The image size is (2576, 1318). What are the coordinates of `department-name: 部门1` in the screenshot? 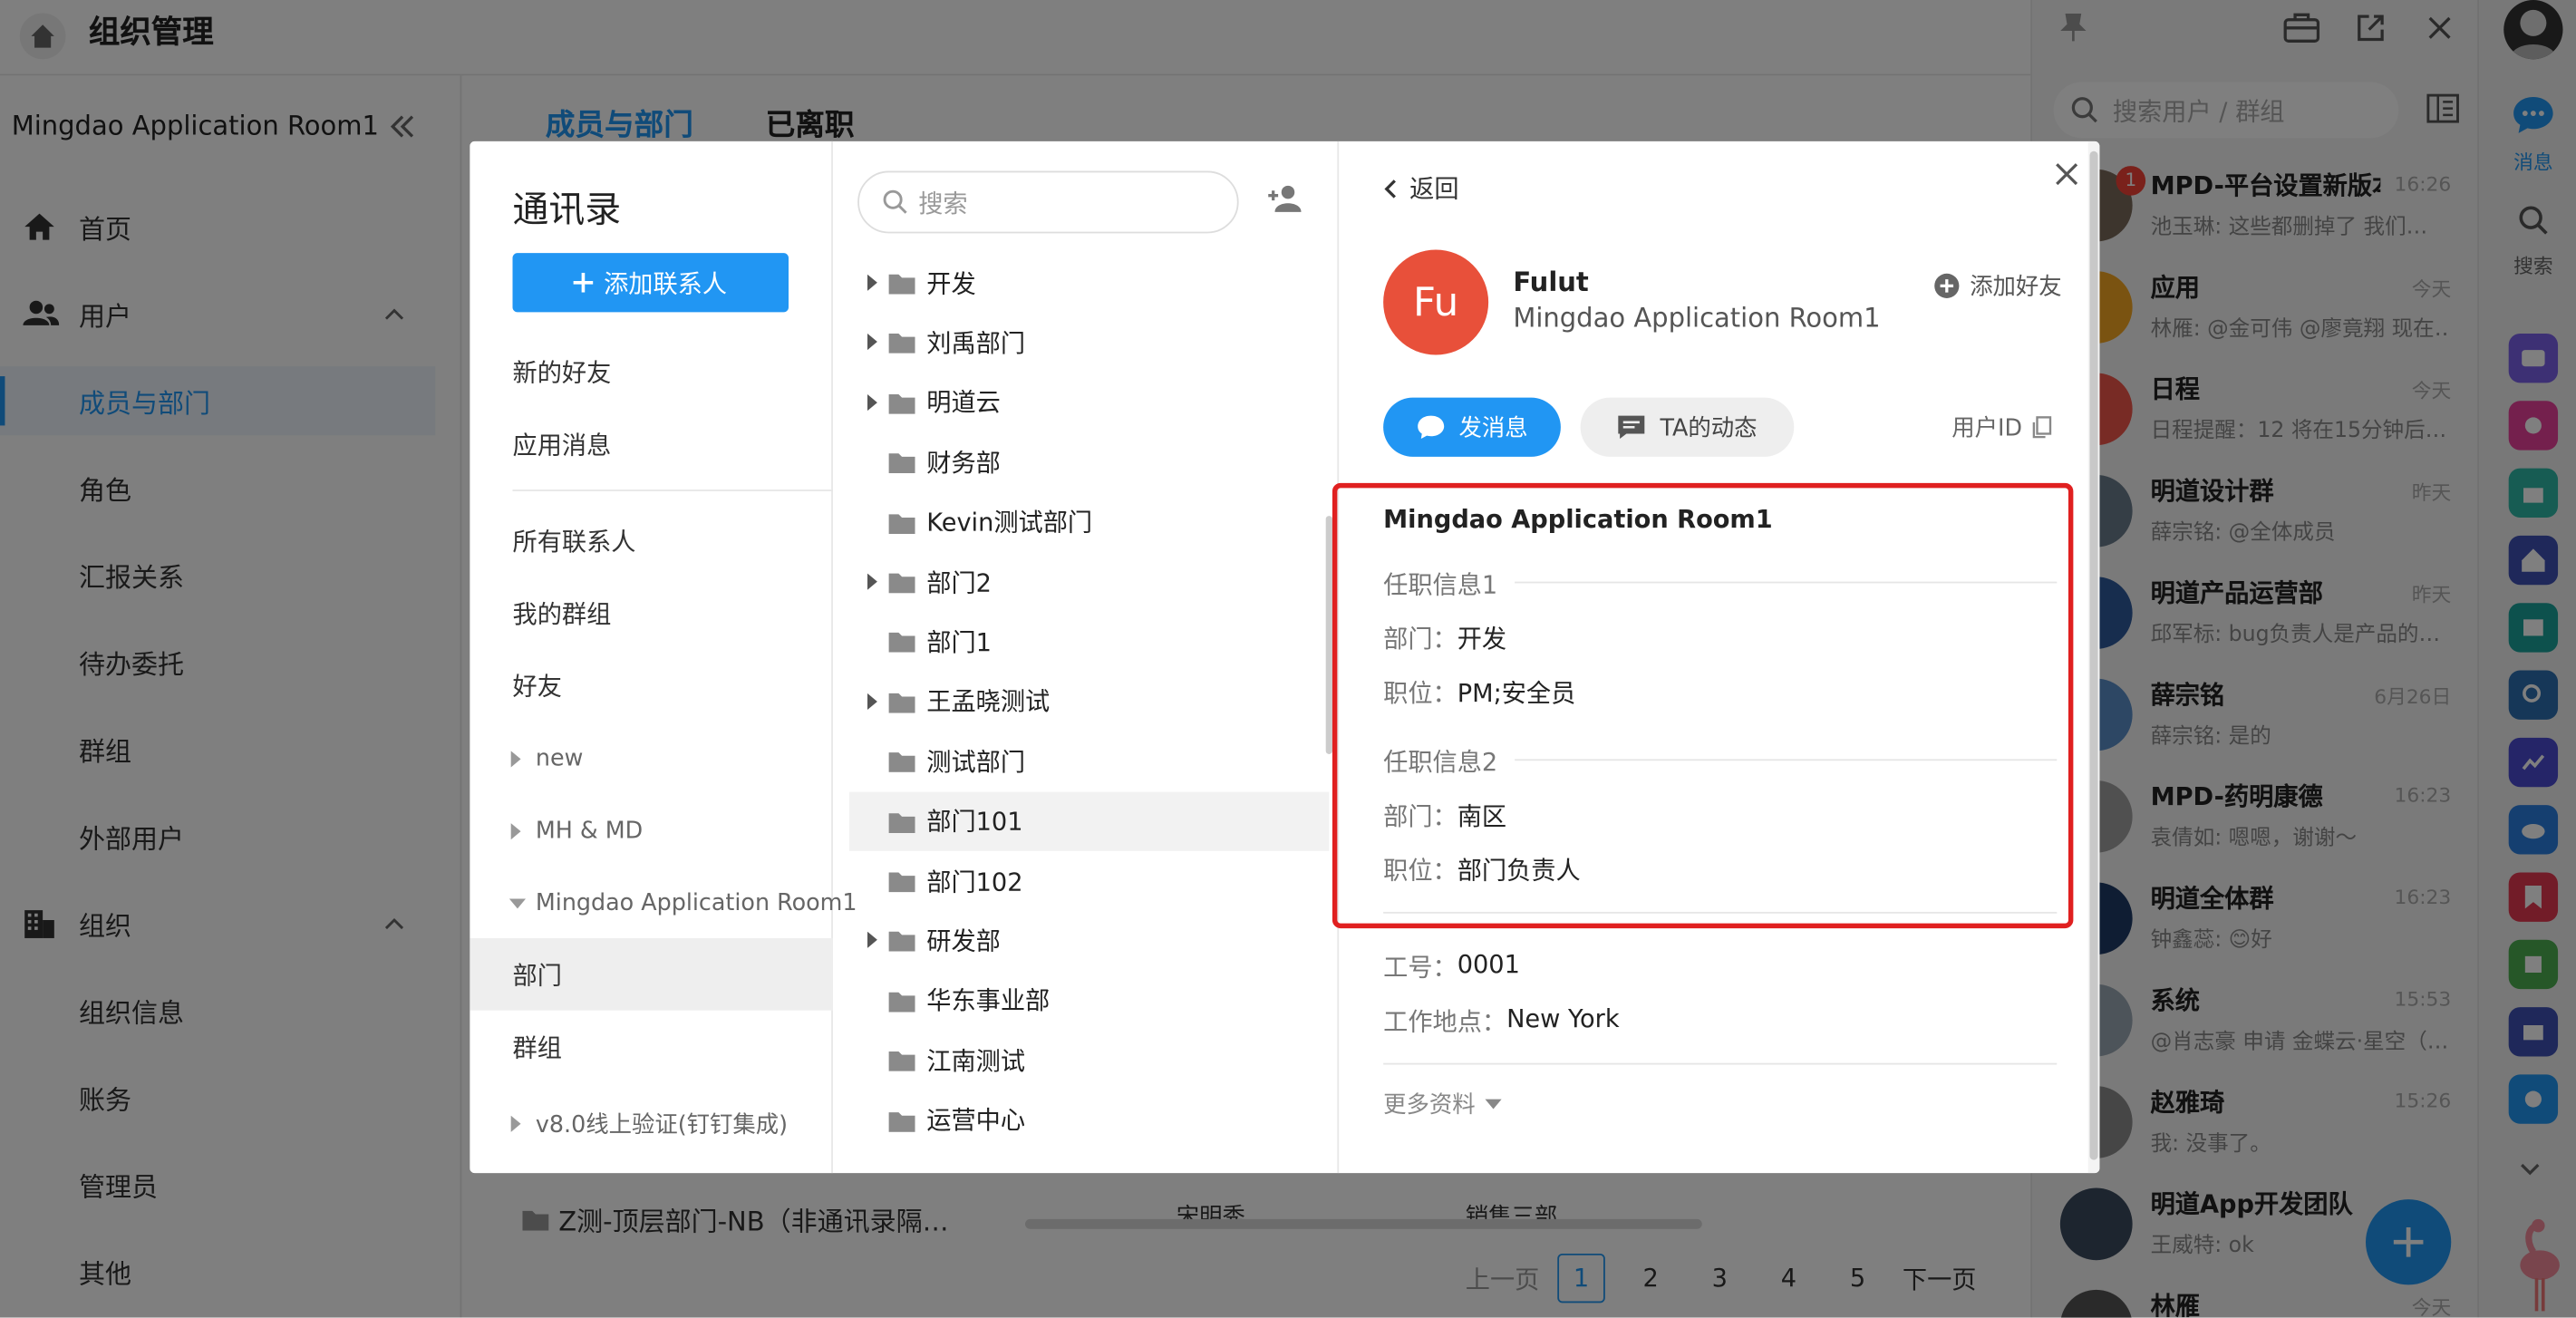 It's located at (959, 642).